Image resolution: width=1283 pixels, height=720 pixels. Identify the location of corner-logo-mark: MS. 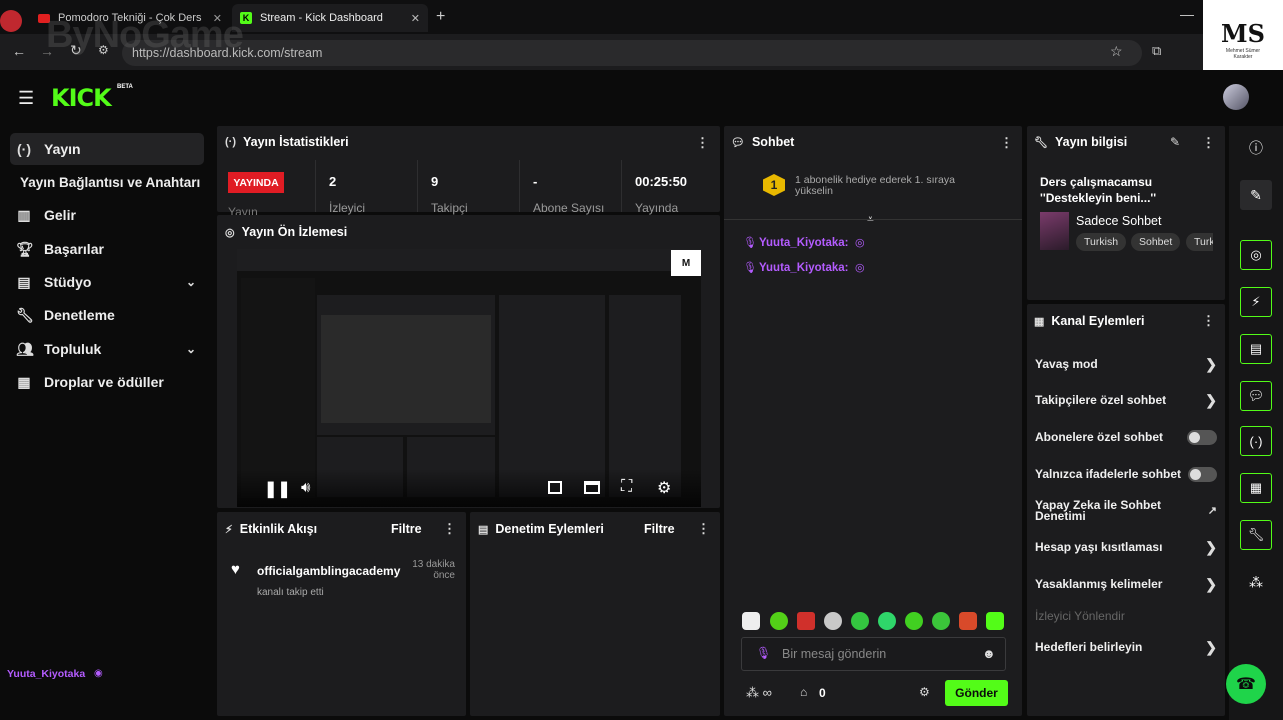
(1243, 33).